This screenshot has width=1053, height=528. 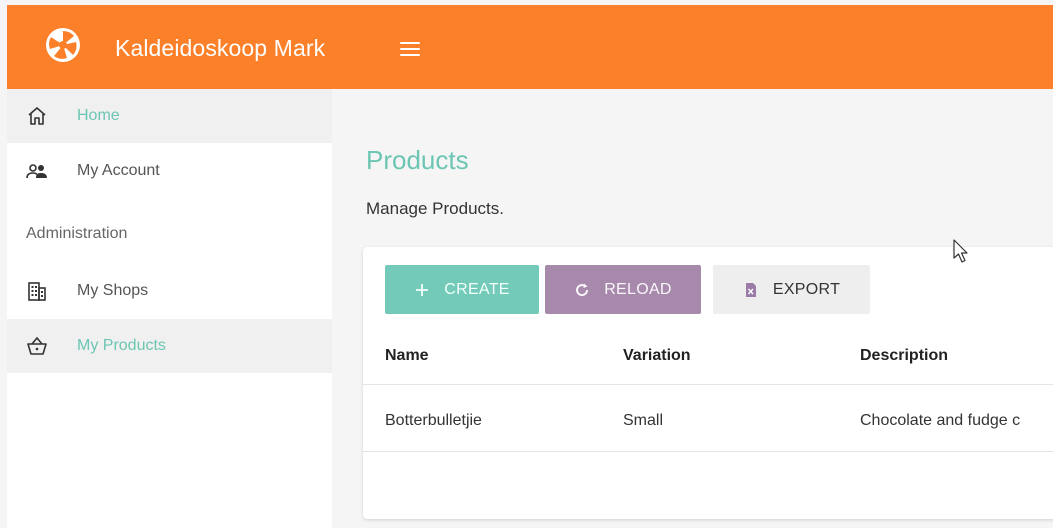 I want to click on header-divider, so click(x=708, y=384).